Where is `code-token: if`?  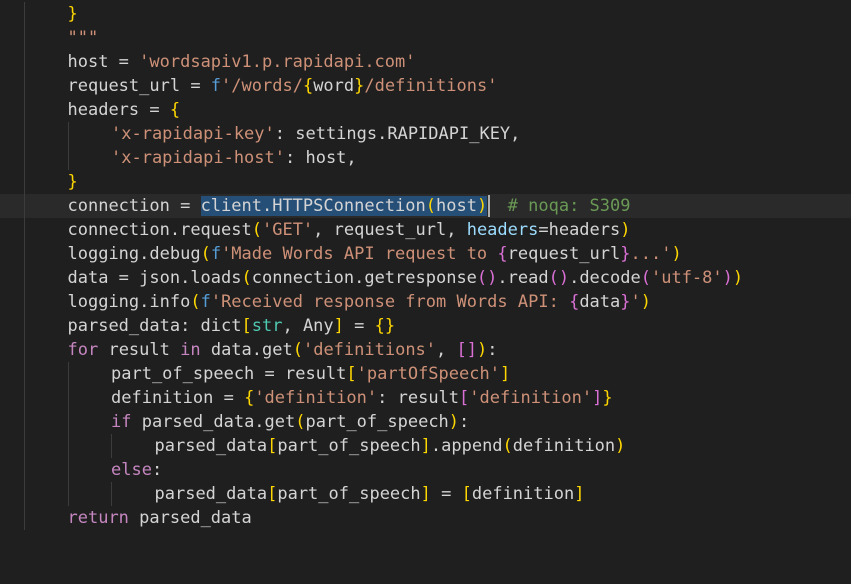 code-token: if is located at coordinates (121, 422).